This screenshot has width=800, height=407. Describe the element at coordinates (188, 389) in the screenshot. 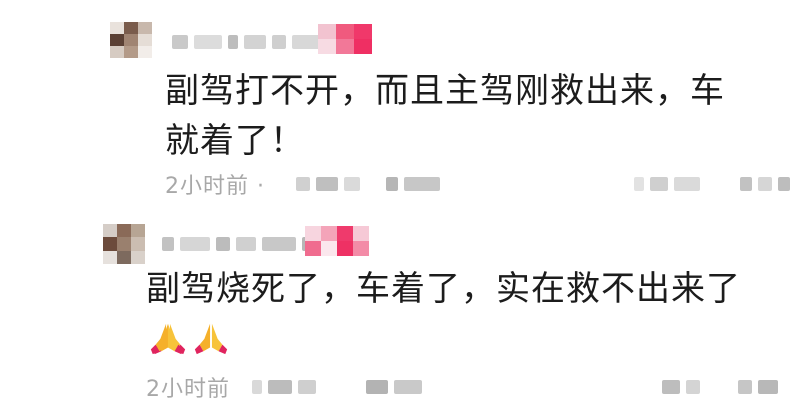

I see `comment-timestamp: 2小时前` at that location.